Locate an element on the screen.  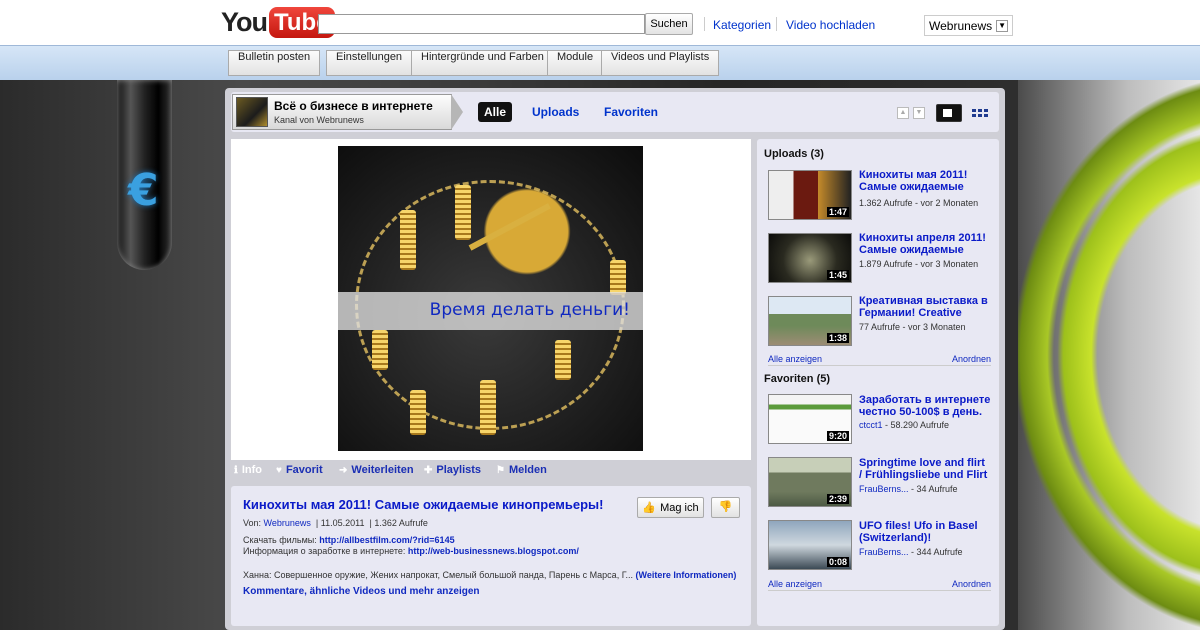
bulletin-button: Bulletin posten is located at coordinates (274, 63).